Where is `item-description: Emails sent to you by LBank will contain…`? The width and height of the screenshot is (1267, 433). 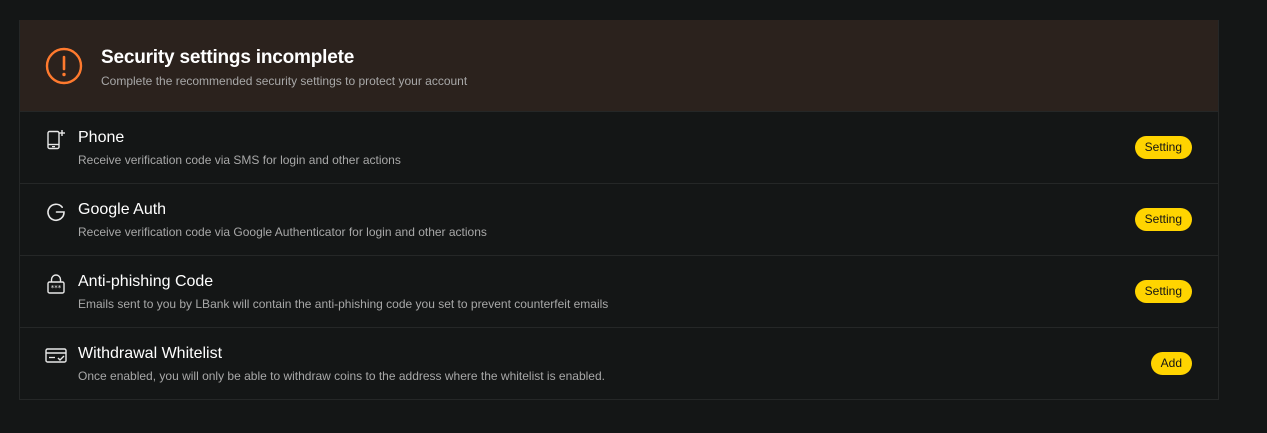
item-description: Emails sent to you by LBank will contain… is located at coordinates (343, 304).